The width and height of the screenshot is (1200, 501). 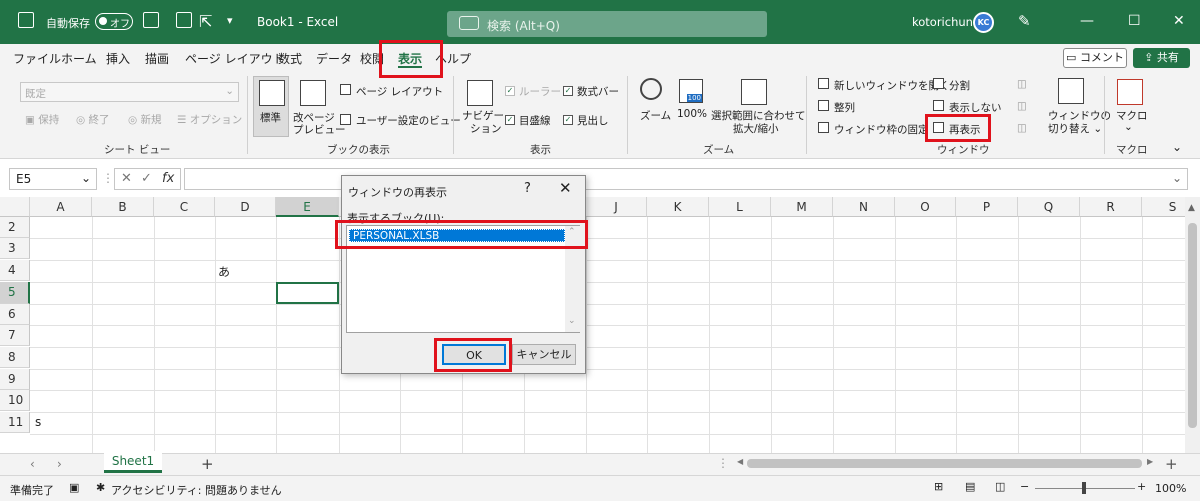 What do you see at coordinates (334, 58) in the screenshot?
I see `tab-data: データ` at bounding box center [334, 58].